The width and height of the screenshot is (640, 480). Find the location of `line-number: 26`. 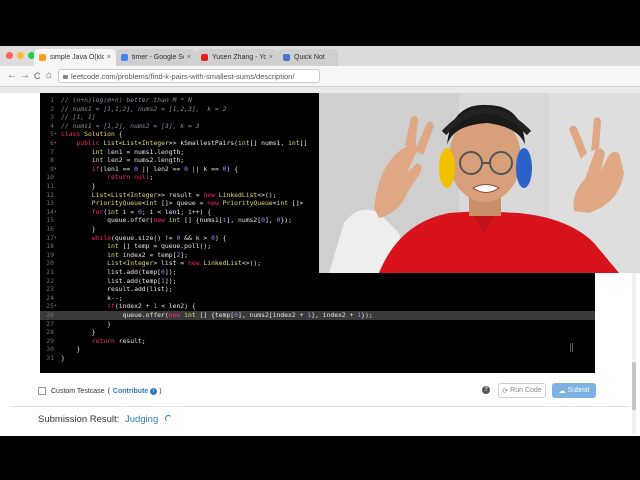

line-number: 26 is located at coordinates (50, 315).